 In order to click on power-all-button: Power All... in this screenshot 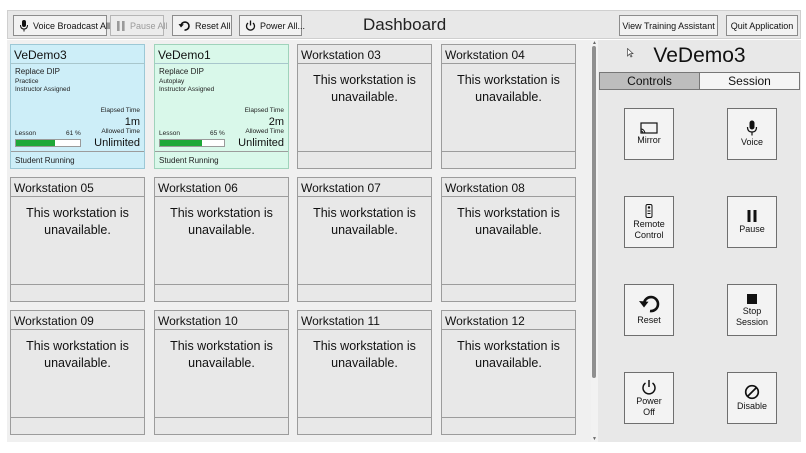, I will do `click(272, 25)`.